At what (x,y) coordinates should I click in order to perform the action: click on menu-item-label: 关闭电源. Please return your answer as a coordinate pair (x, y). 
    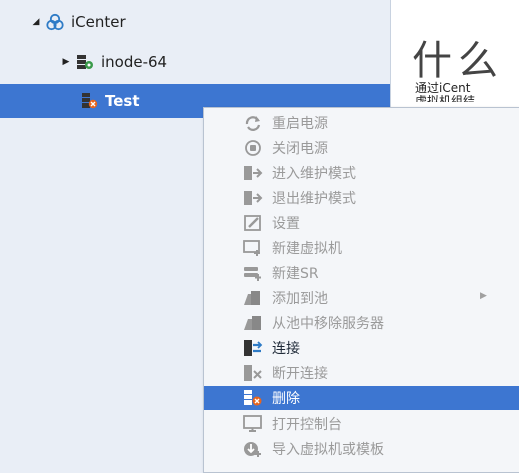
    Looking at the image, I should click on (300, 149).